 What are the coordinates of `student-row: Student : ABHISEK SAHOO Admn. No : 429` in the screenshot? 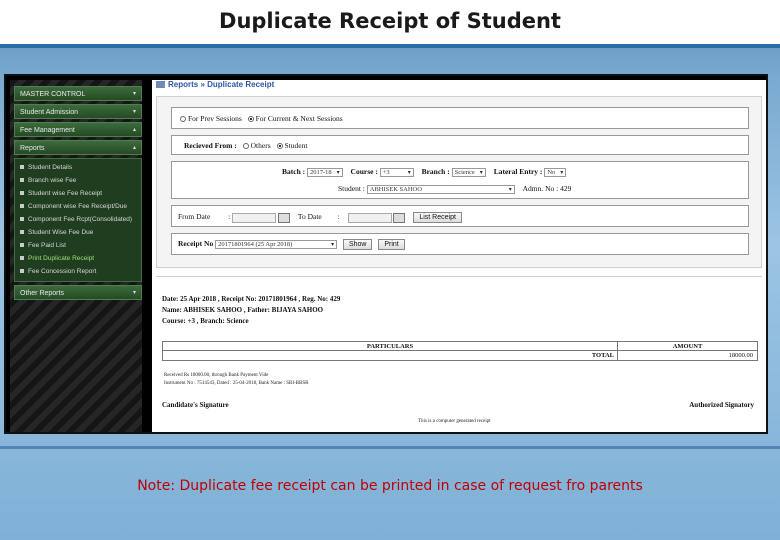 It's located at (454, 189).